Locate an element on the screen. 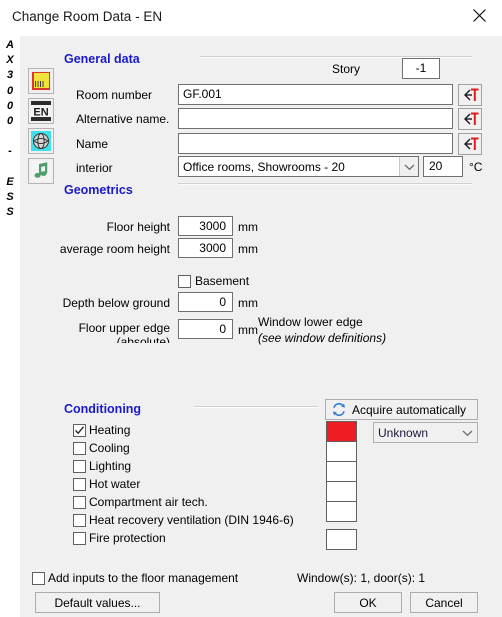 The image size is (502, 617). product-rail-text: A X 3 0 0 0 - E S S is located at coordinates (10, 129).